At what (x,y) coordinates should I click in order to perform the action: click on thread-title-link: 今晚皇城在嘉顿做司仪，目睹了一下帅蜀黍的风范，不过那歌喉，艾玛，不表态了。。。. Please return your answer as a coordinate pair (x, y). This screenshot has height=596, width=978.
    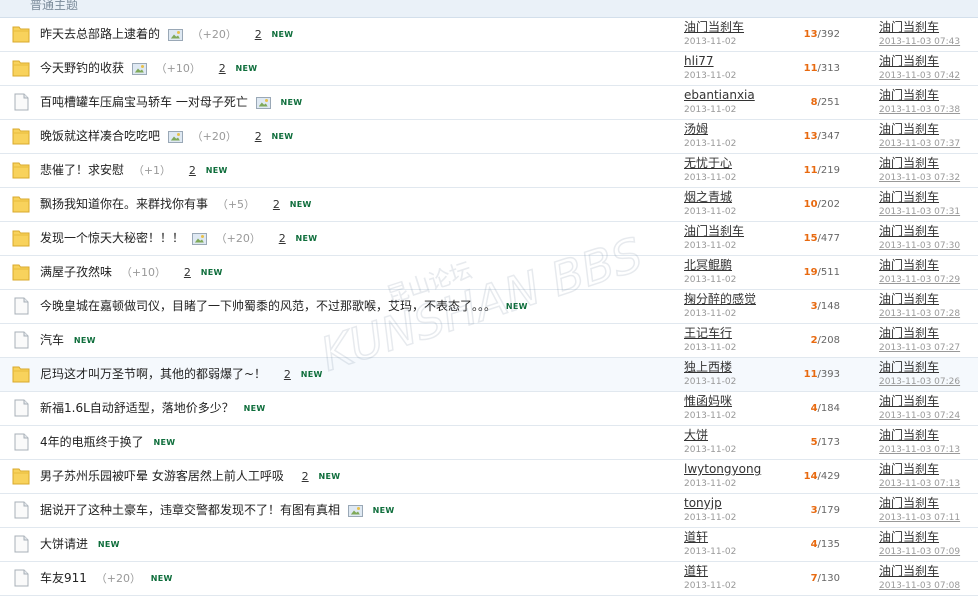
    Looking at the image, I should click on (268, 306).